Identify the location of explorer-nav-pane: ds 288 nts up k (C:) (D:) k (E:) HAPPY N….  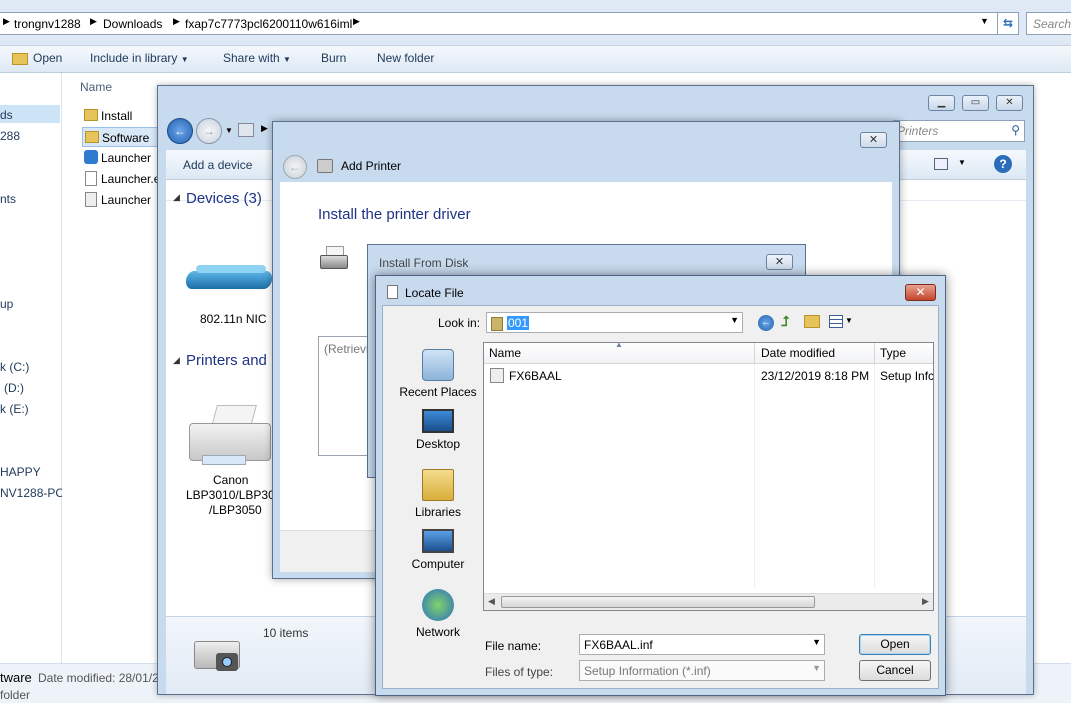
(32, 368).